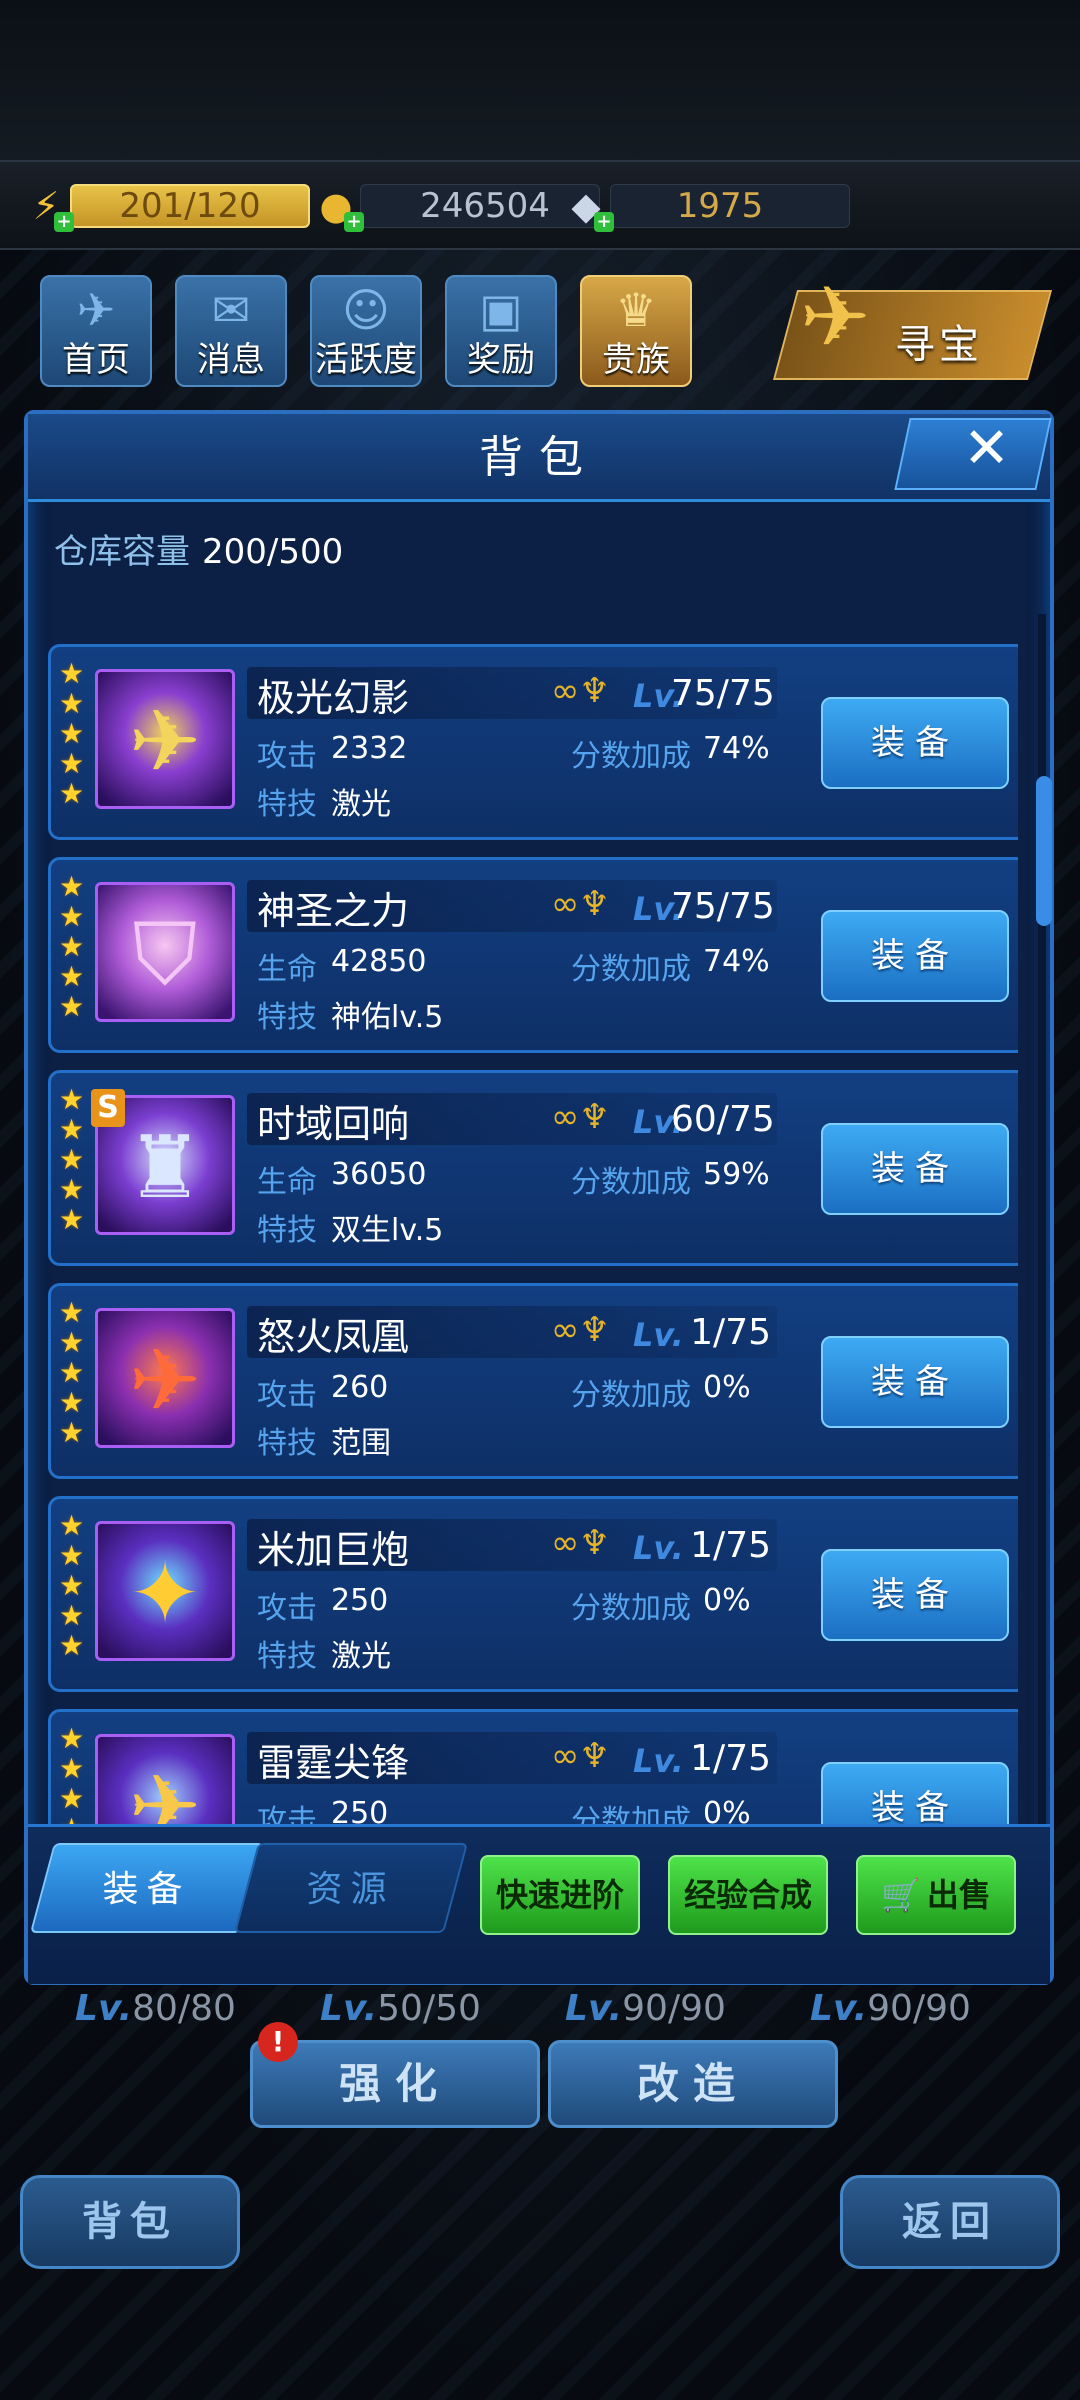 This screenshot has height=2400, width=1080. I want to click on cannon-icon: ✦, so click(165, 1594).